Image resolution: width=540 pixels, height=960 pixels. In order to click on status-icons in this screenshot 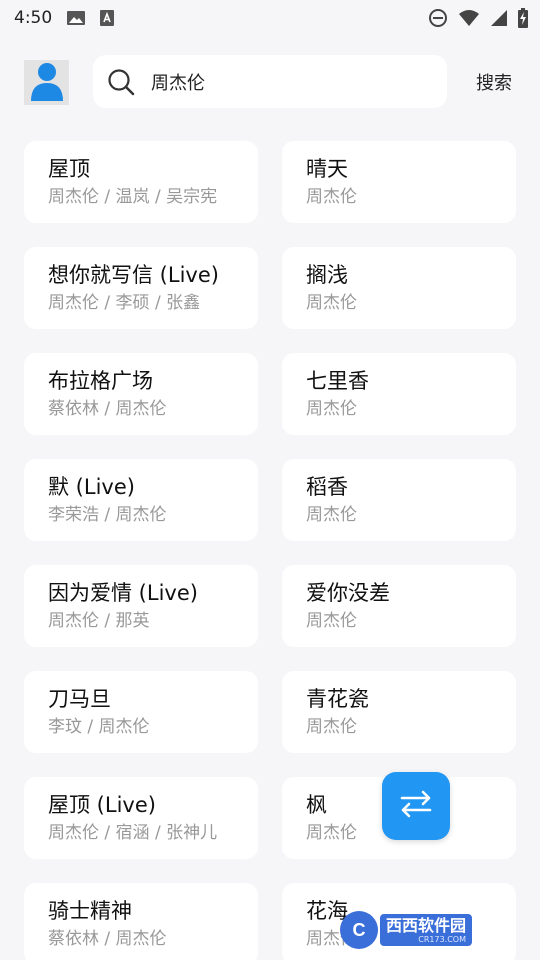, I will do `click(478, 18)`.